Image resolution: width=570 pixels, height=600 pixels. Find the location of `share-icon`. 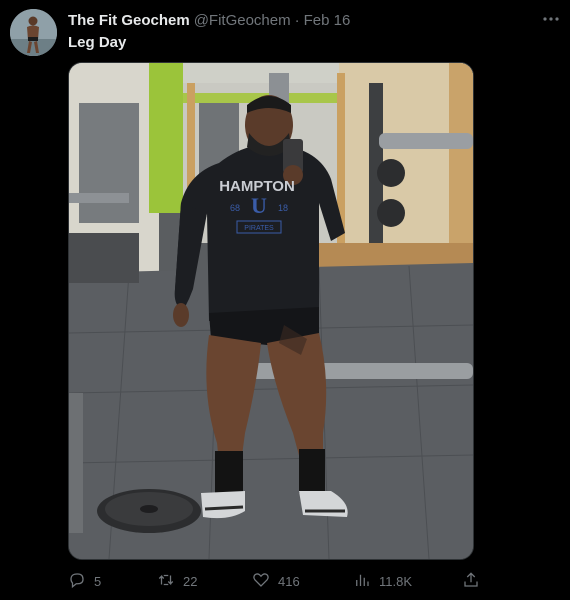

share-icon is located at coordinates (471, 581).